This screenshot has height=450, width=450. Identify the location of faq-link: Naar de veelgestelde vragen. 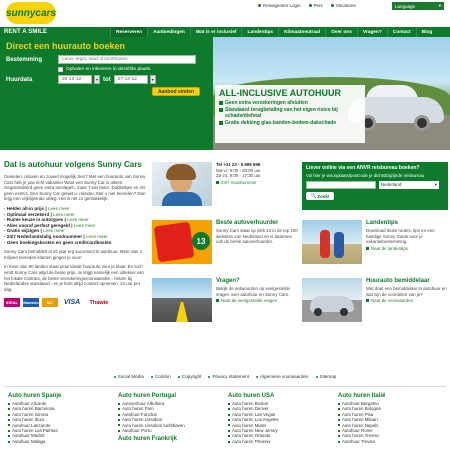
(257, 300).